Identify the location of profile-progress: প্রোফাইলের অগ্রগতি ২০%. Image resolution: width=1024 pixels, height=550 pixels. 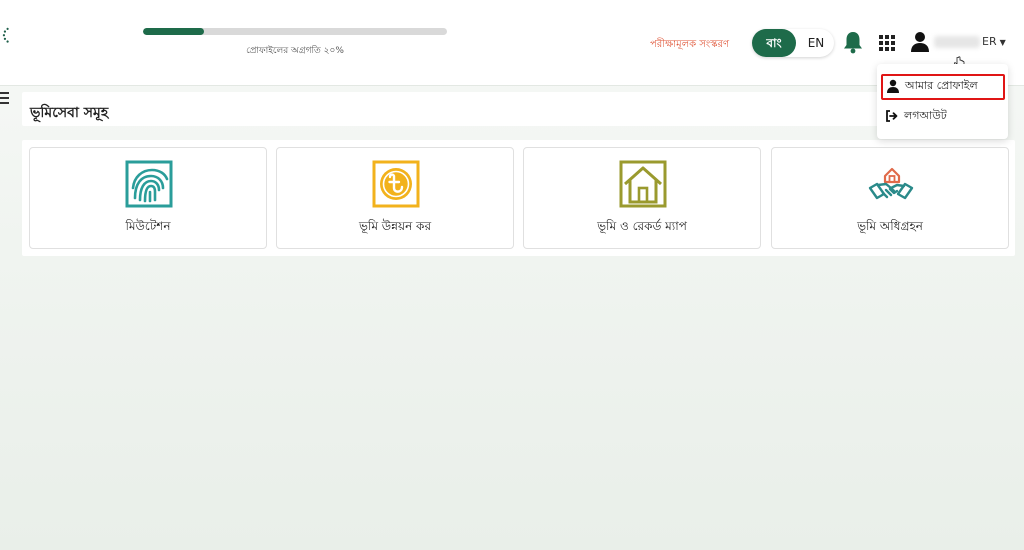
(295, 43).